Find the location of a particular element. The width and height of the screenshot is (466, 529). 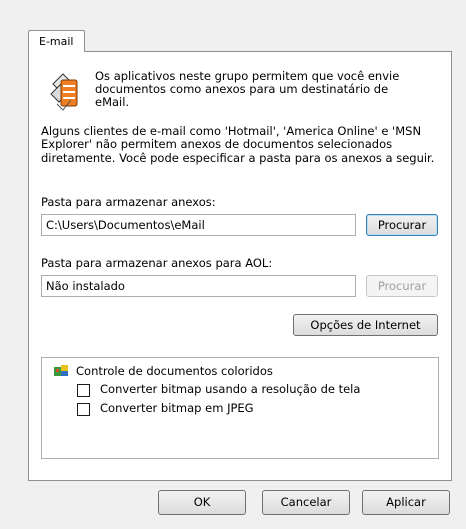

email-attachment-icon is located at coordinates (64, 92).